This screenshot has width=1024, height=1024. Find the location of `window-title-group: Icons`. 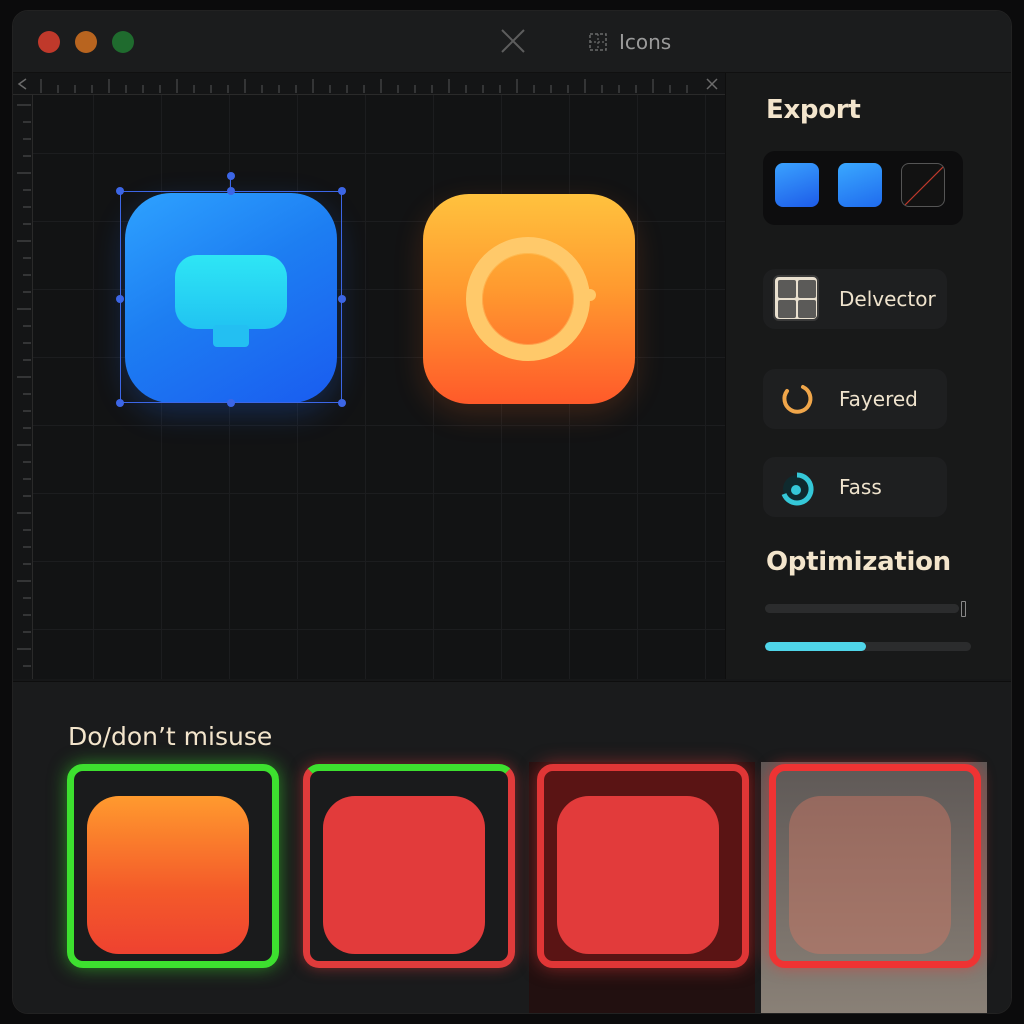

window-title-group: Icons is located at coordinates (630, 42).